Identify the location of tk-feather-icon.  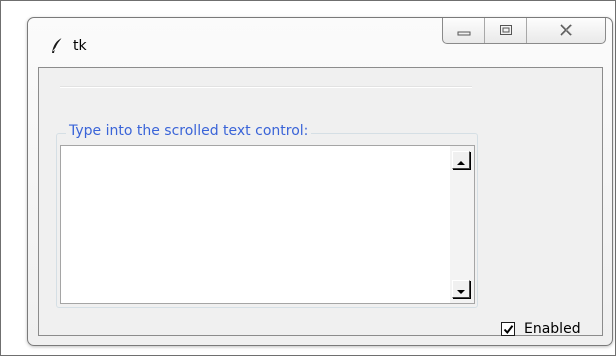
(57, 46).